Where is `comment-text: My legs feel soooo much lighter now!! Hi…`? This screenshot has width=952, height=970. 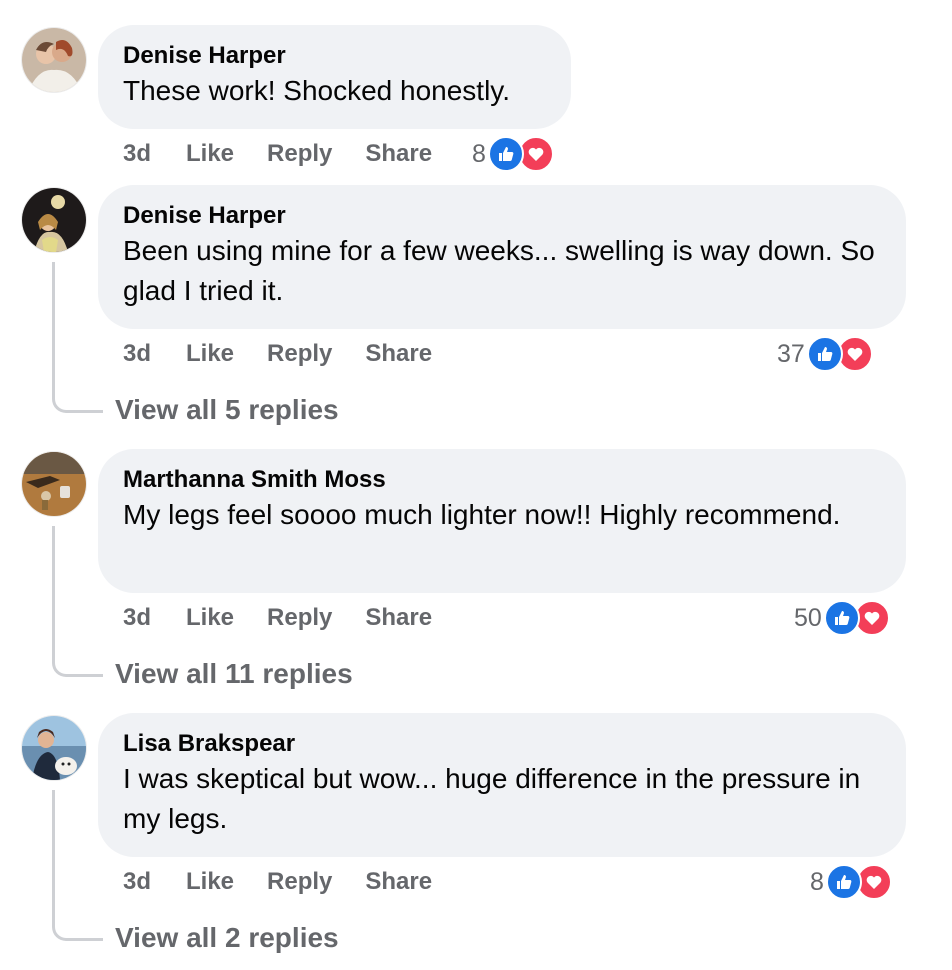
comment-text: My legs feel soooo much lighter now!! Hi… is located at coordinates (482, 514).